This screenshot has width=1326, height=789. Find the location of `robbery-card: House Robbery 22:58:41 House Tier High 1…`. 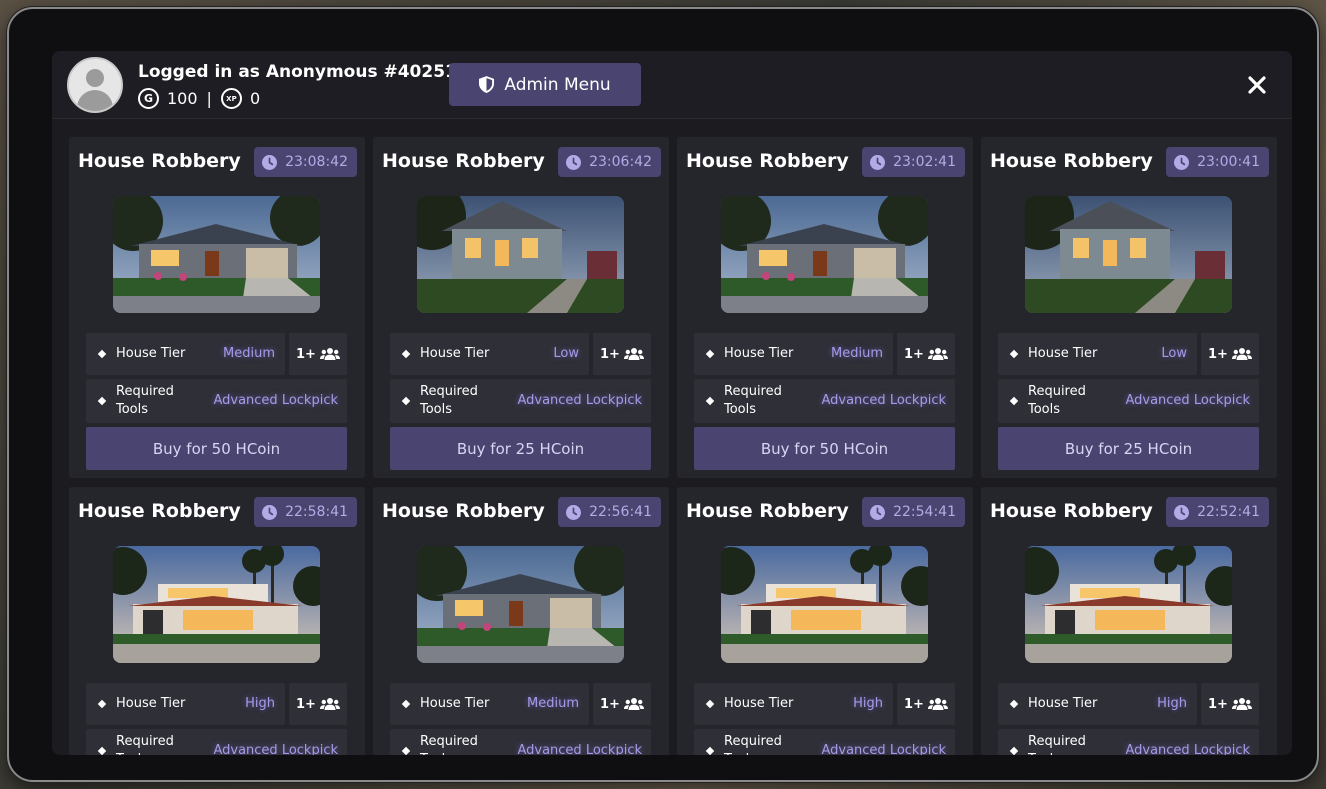

robbery-card: House Robbery 22:58:41 House Tier High 1… is located at coordinates (217, 621).